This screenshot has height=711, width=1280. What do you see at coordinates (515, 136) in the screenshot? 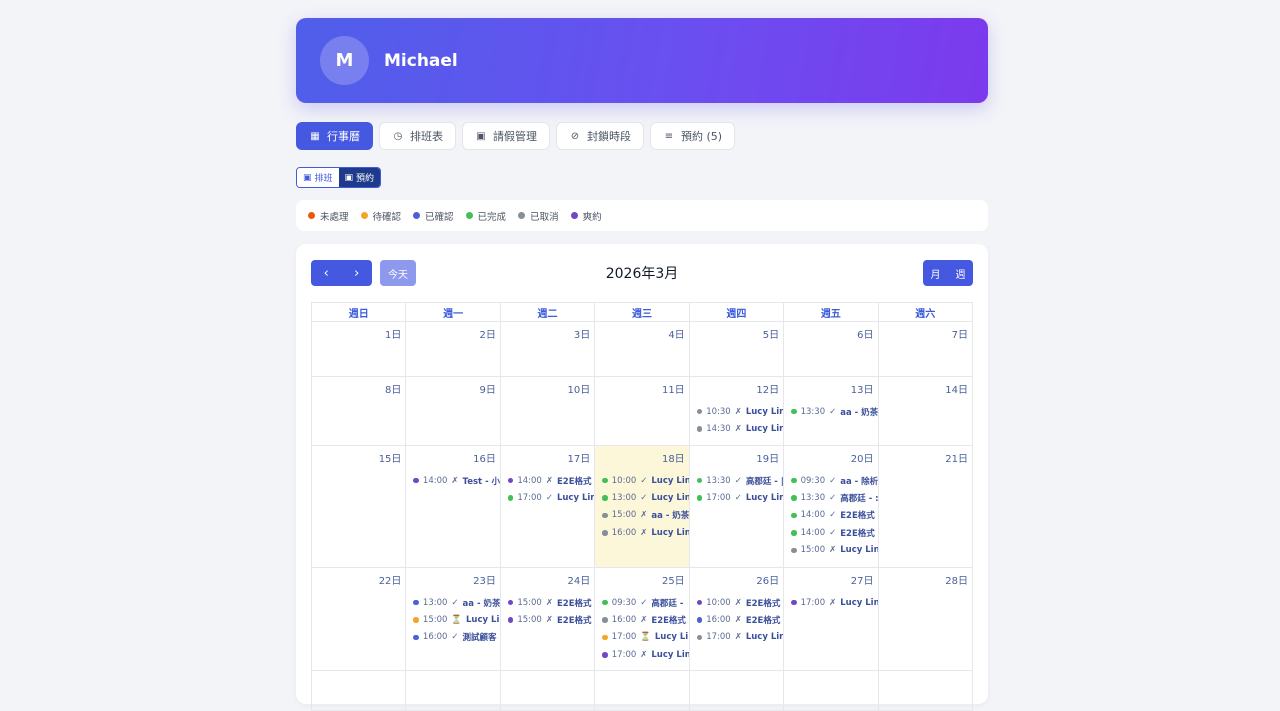
I see `tab-label: 請假管理` at bounding box center [515, 136].